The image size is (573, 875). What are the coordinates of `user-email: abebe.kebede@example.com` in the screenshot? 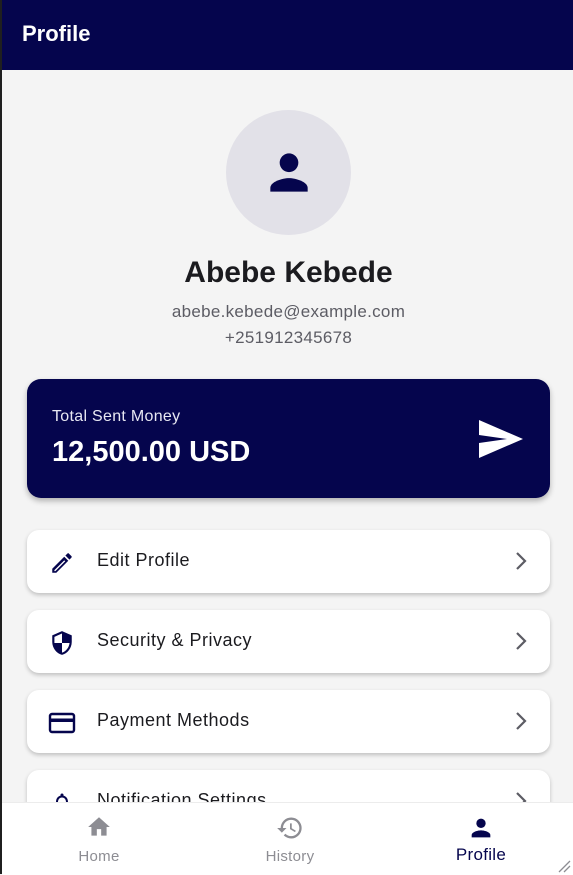 It's located at (288, 311).